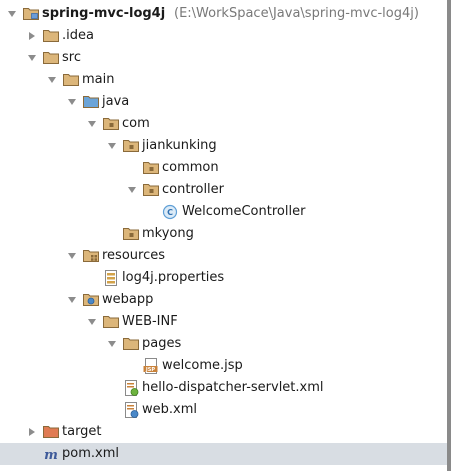 This screenshot has width=451, height=471. I want to click on tree-row: webapp, so click(223, 300).